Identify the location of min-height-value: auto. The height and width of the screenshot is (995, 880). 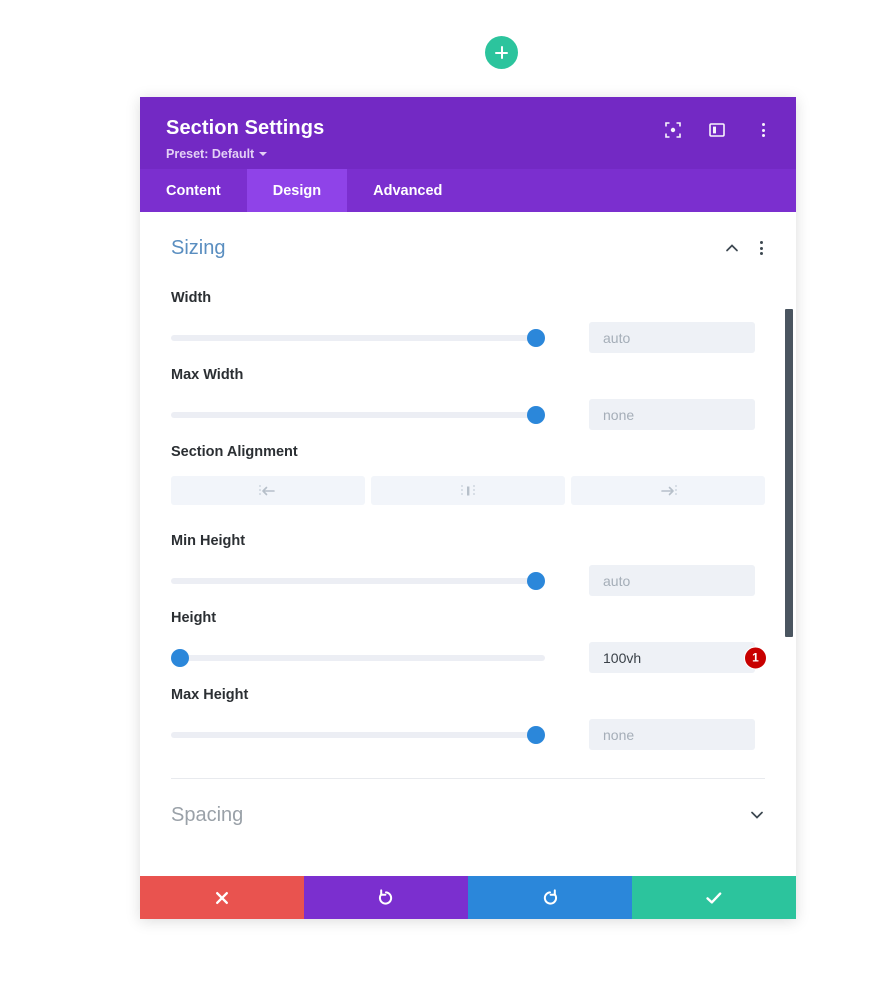
(617, 580).